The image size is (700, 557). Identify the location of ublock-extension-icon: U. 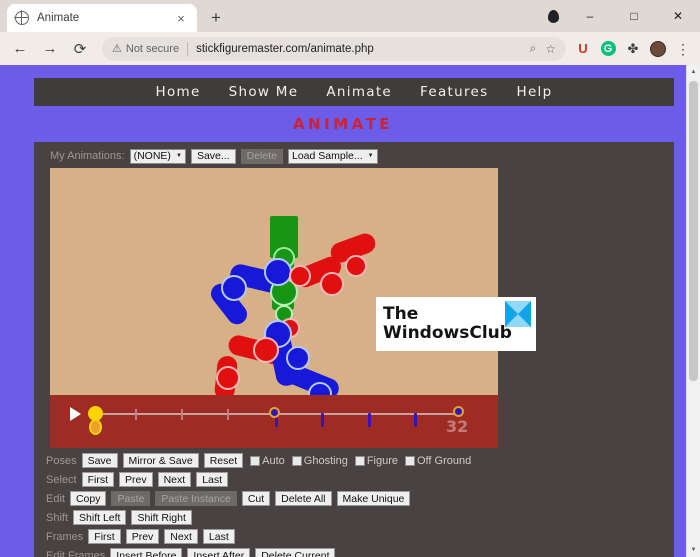
(583, 49).